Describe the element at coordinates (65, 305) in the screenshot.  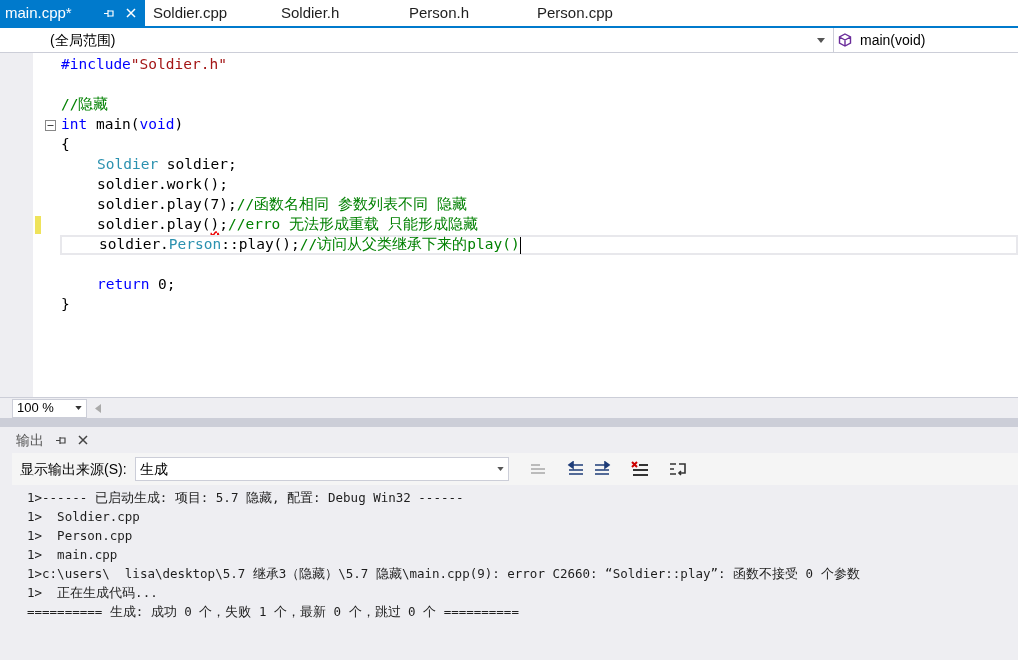
I see `code-line: }` at that location.